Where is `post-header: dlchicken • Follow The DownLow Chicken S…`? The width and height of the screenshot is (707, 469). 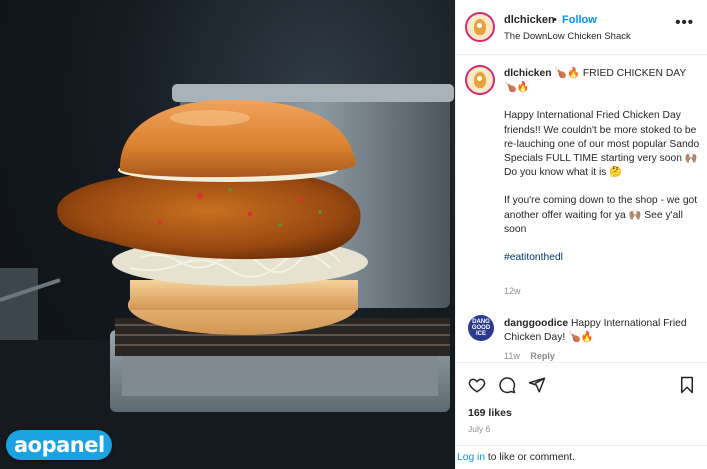
post-header: dlchicken • Follow The DownLow Chicken S… is located at coordinates (581, 27).